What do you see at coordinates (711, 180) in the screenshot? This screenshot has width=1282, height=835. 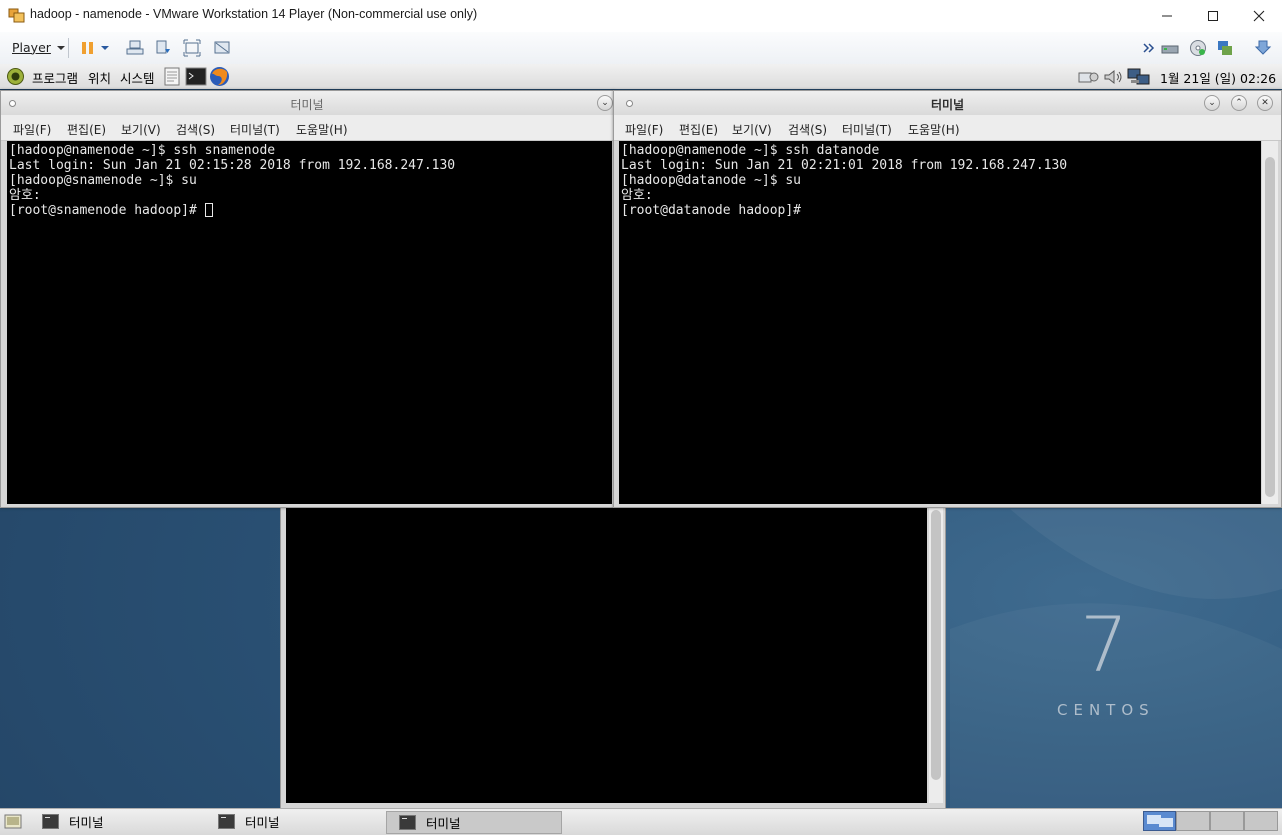 I see `terminal-line: [hadoop@datanode ~]$ su` at bounding box center [711, 180].